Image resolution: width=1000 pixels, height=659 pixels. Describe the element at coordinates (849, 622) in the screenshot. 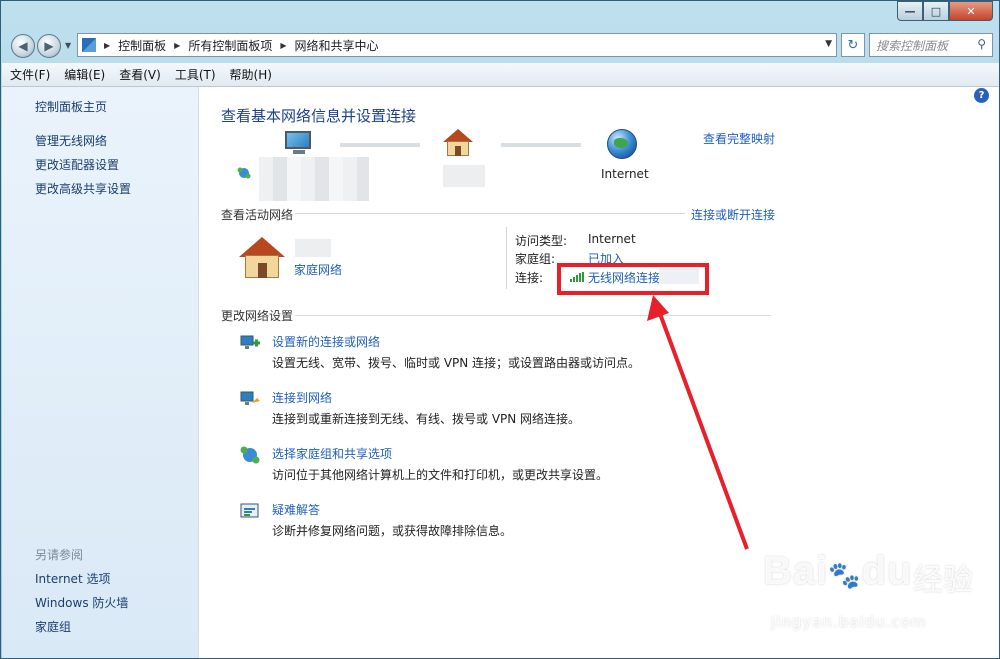

I see `watermark-url: jingyan.baidu.com` at that location.